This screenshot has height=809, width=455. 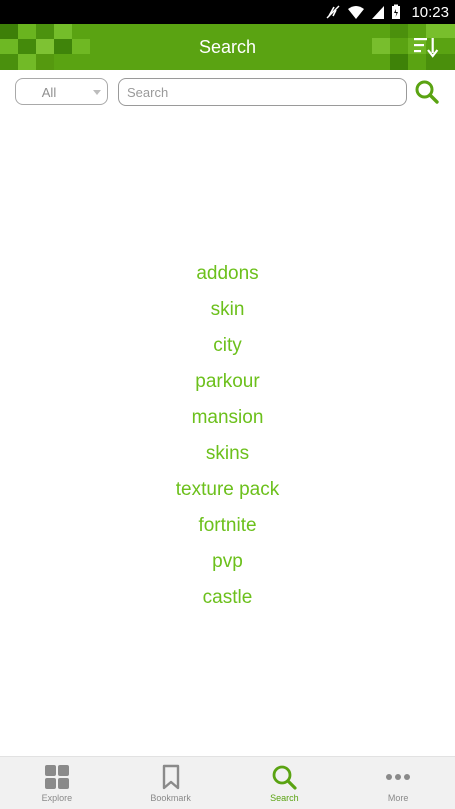 I want to click on suggestion-item: city, so click(x=227, y=346).